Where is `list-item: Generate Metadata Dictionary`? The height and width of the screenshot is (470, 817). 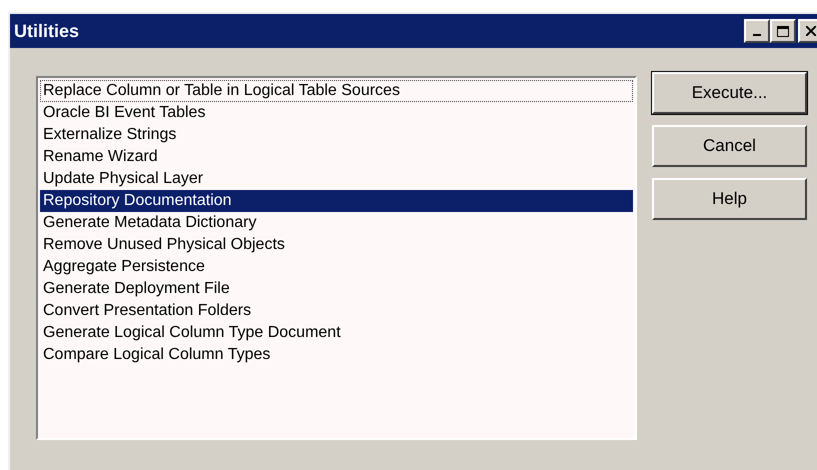
list-item: Generate Metadata Dictionary is located at coordinates (336, 223).